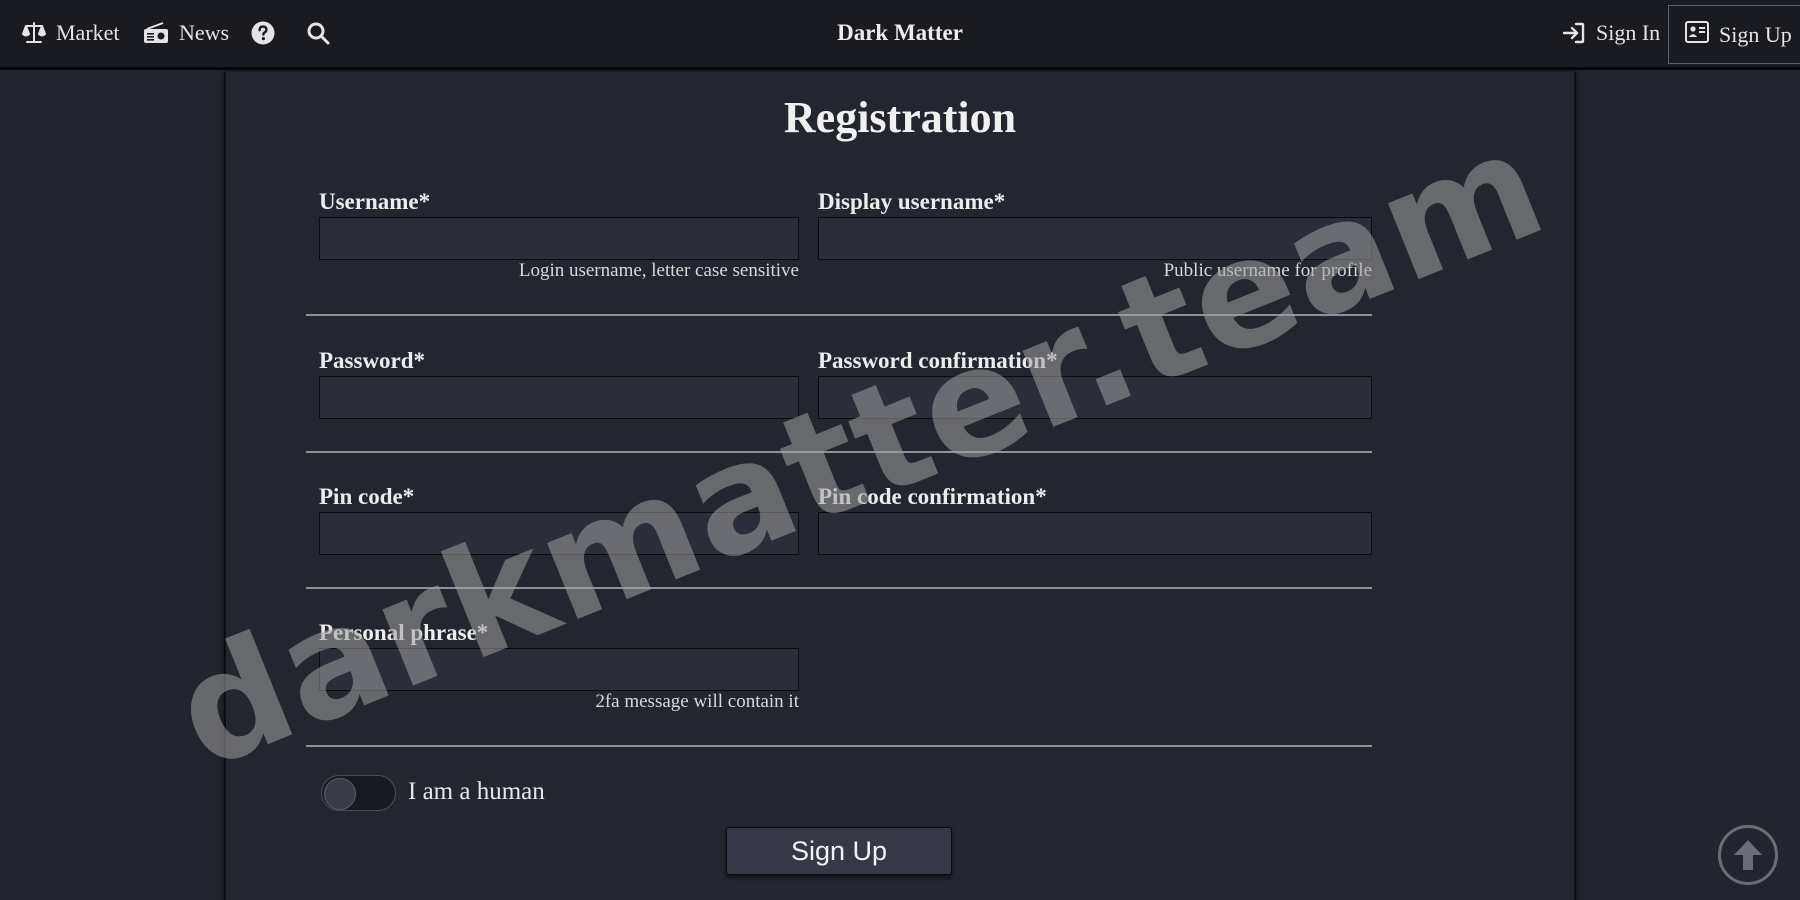 The width and height of the screenshot is (1800, 900). Describe the element at coordinates (404, 632) in the screenshot. I see `personal-phrase-label: Personal phrase*` at that location.